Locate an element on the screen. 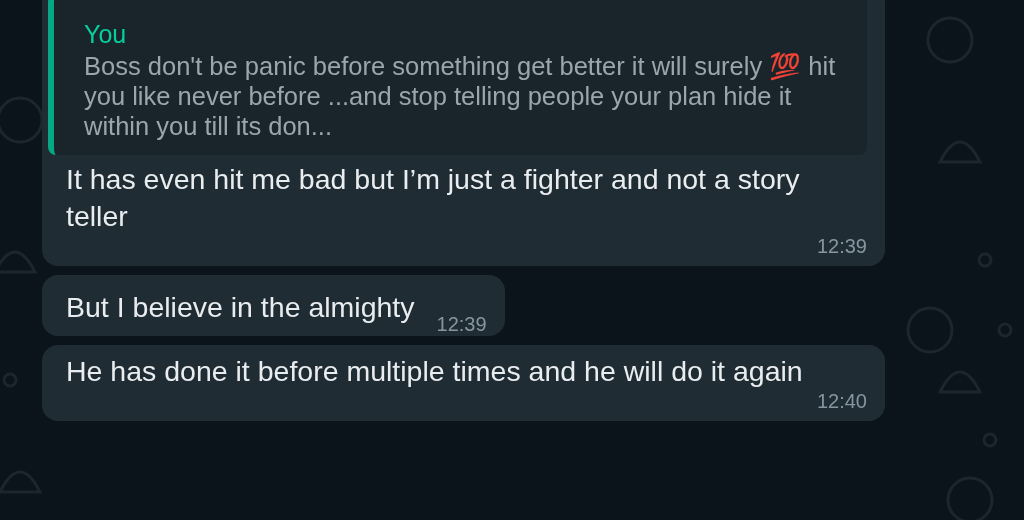 This screenshot has width=1024, height=520. message-text: But I believe in the almighty is located at coordinates (240, 307).